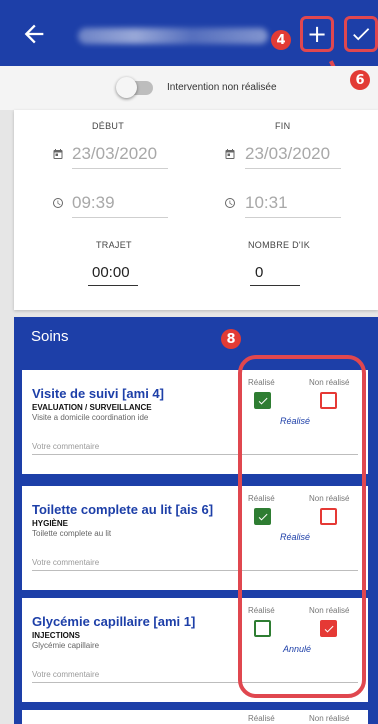  Describe the element at coordinates (329, 718) in the screenshot. I see `non-realise-col-label: Non réalisé` at that location.